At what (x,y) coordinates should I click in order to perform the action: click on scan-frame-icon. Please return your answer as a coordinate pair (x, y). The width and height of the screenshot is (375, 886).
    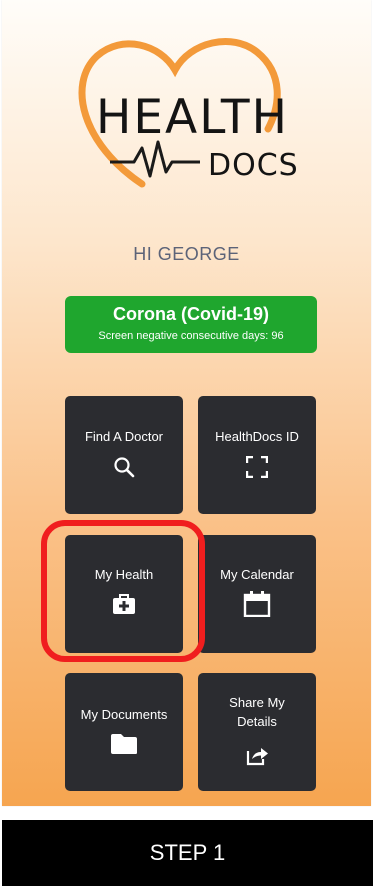
    Looking at the image, I should click on (257, 467).